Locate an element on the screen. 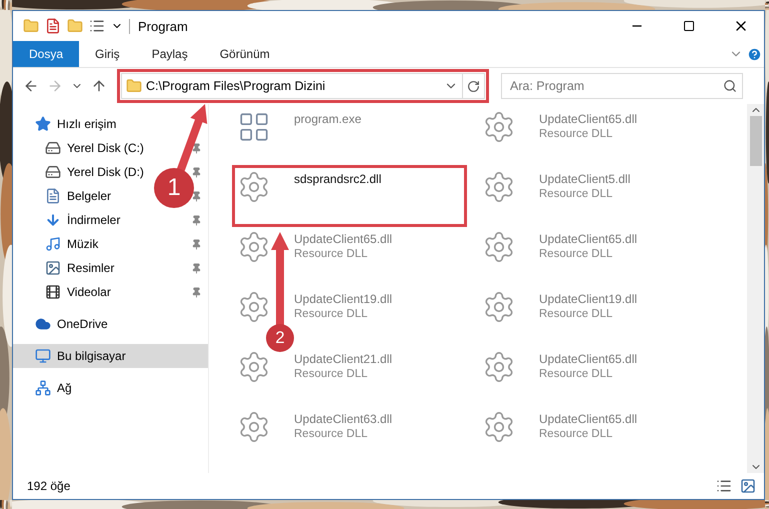  sidebar-item: Yerel Disk (C:) is located at coordinates (105, 148).